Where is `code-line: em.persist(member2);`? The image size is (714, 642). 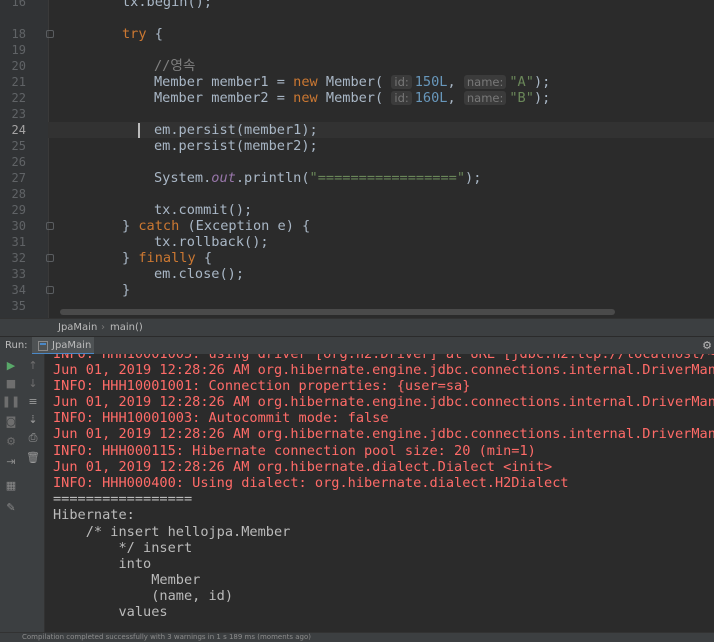
code-line: em.persist(member2); is located at coordinates (236, 146).